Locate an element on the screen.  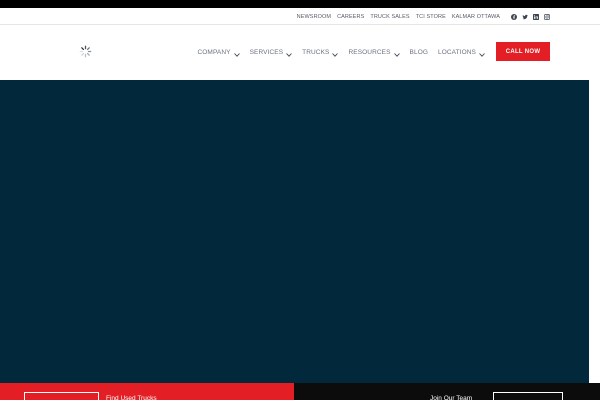
linkedin-icon is located at coordinates (536, 16).